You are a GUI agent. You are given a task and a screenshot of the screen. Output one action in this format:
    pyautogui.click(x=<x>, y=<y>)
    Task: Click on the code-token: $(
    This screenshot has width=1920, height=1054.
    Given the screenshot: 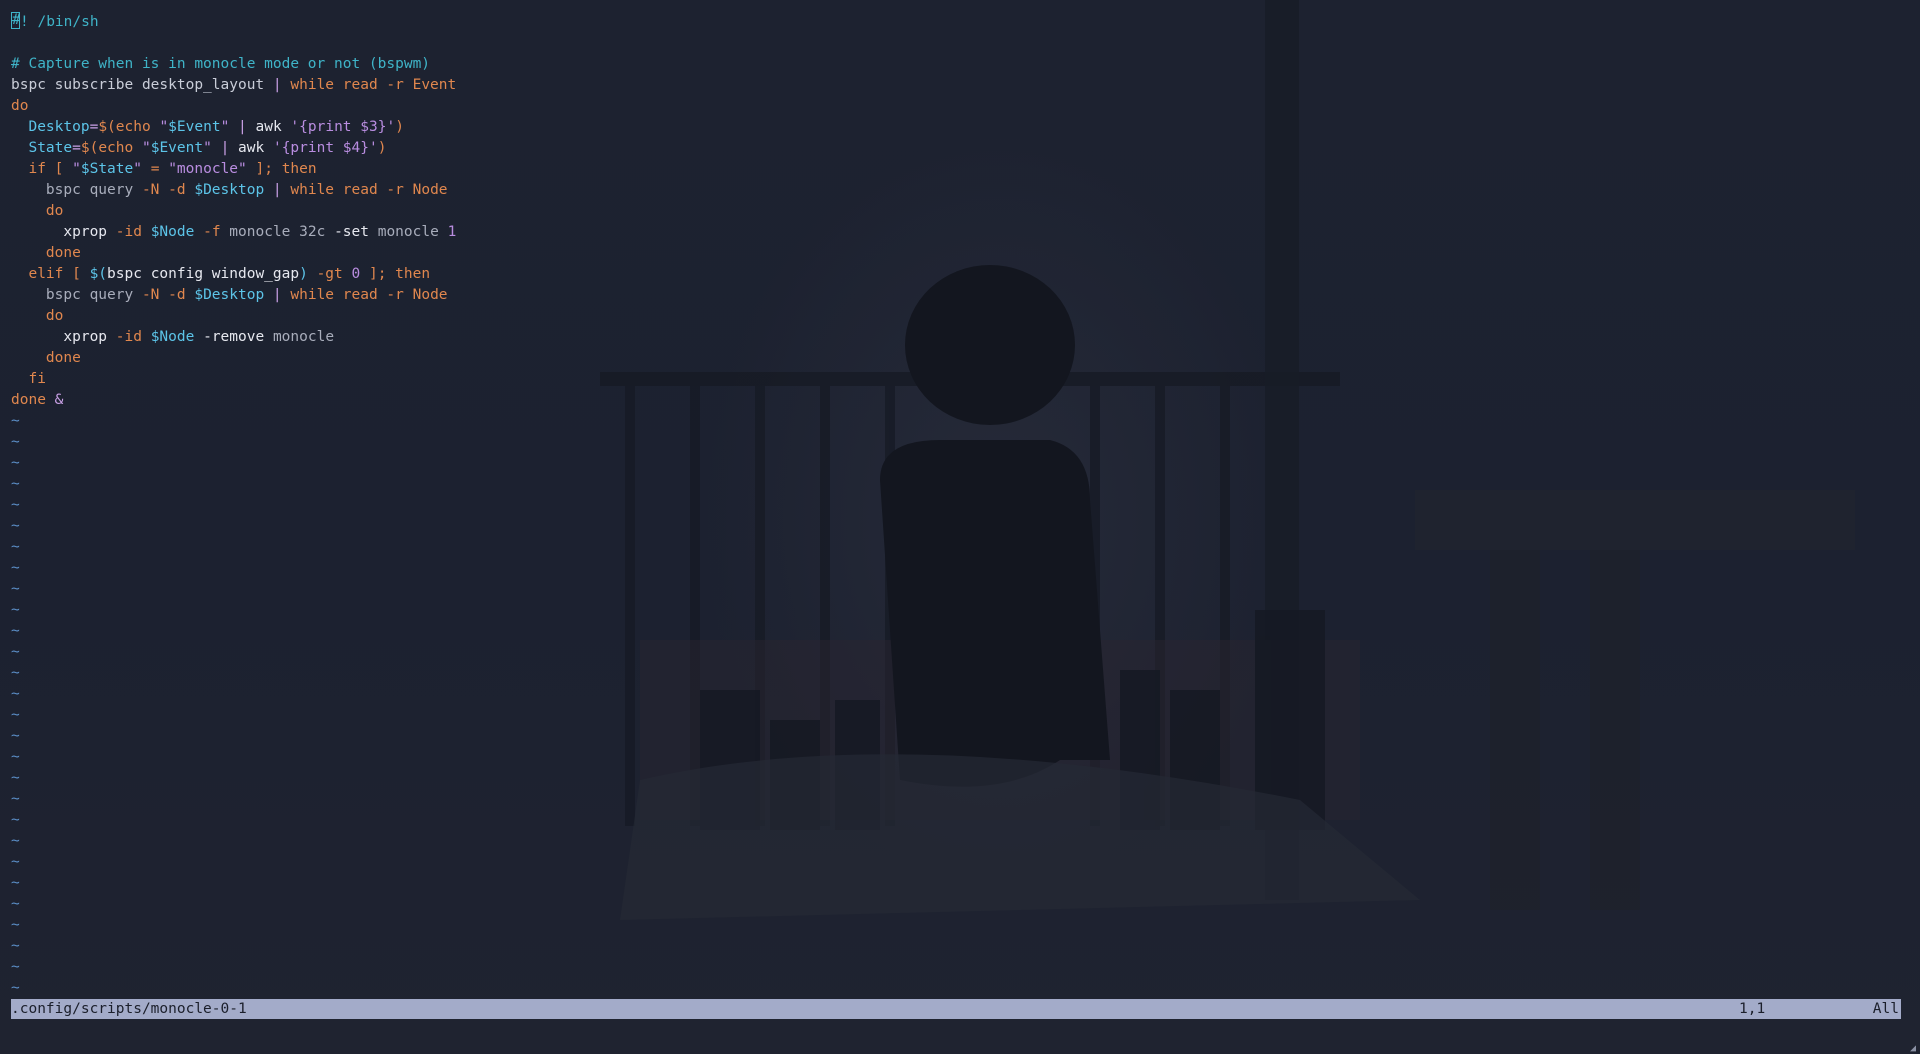 What is the action you would take?
    pyautogui.click(x=107, y=127)
    